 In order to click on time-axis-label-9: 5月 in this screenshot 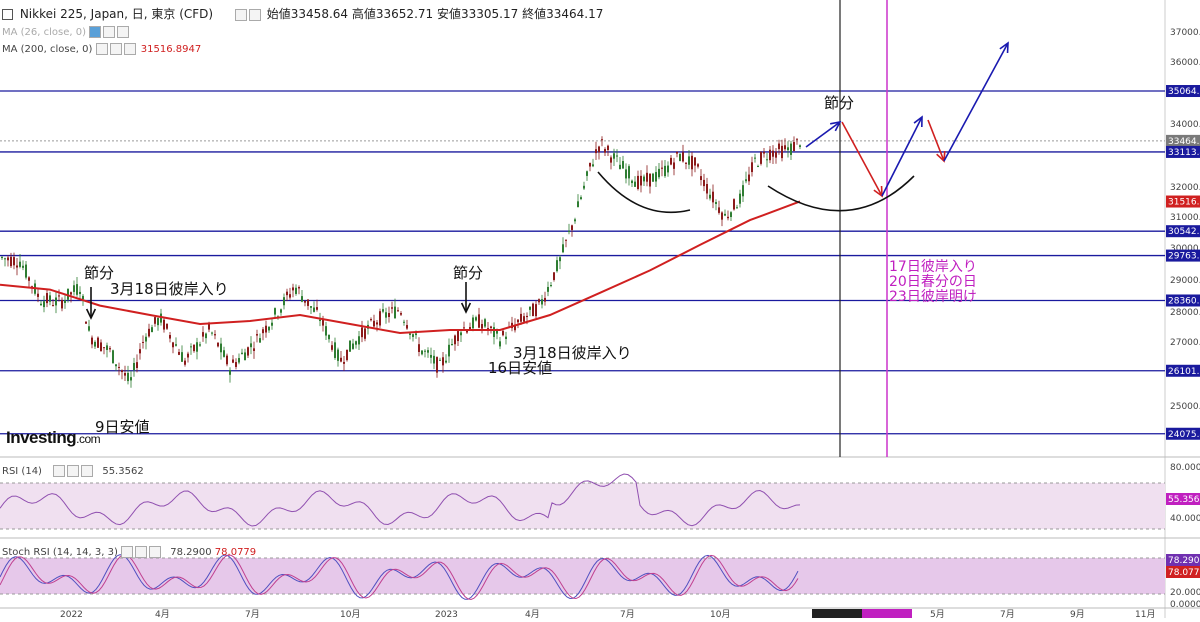, I will do `click(937, 613)`.